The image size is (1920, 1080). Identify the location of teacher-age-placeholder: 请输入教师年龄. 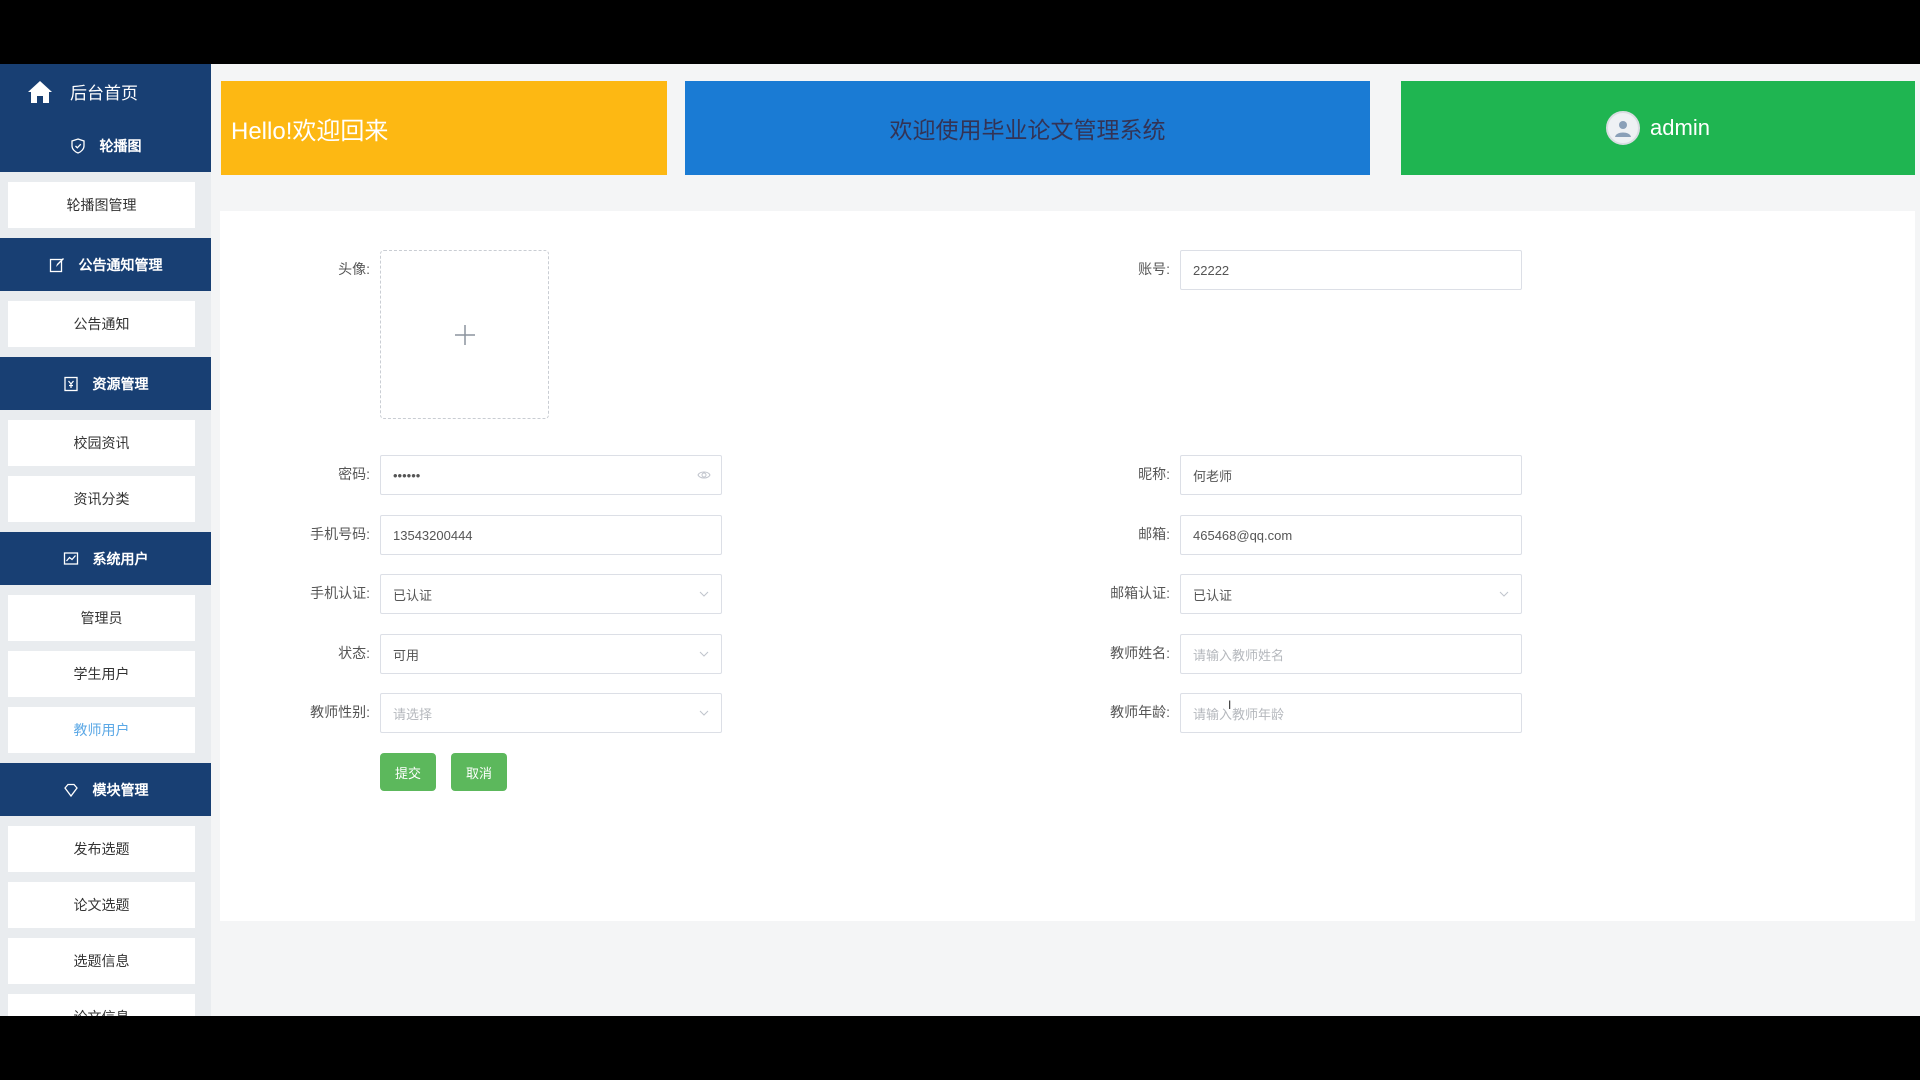
(1239, 714).